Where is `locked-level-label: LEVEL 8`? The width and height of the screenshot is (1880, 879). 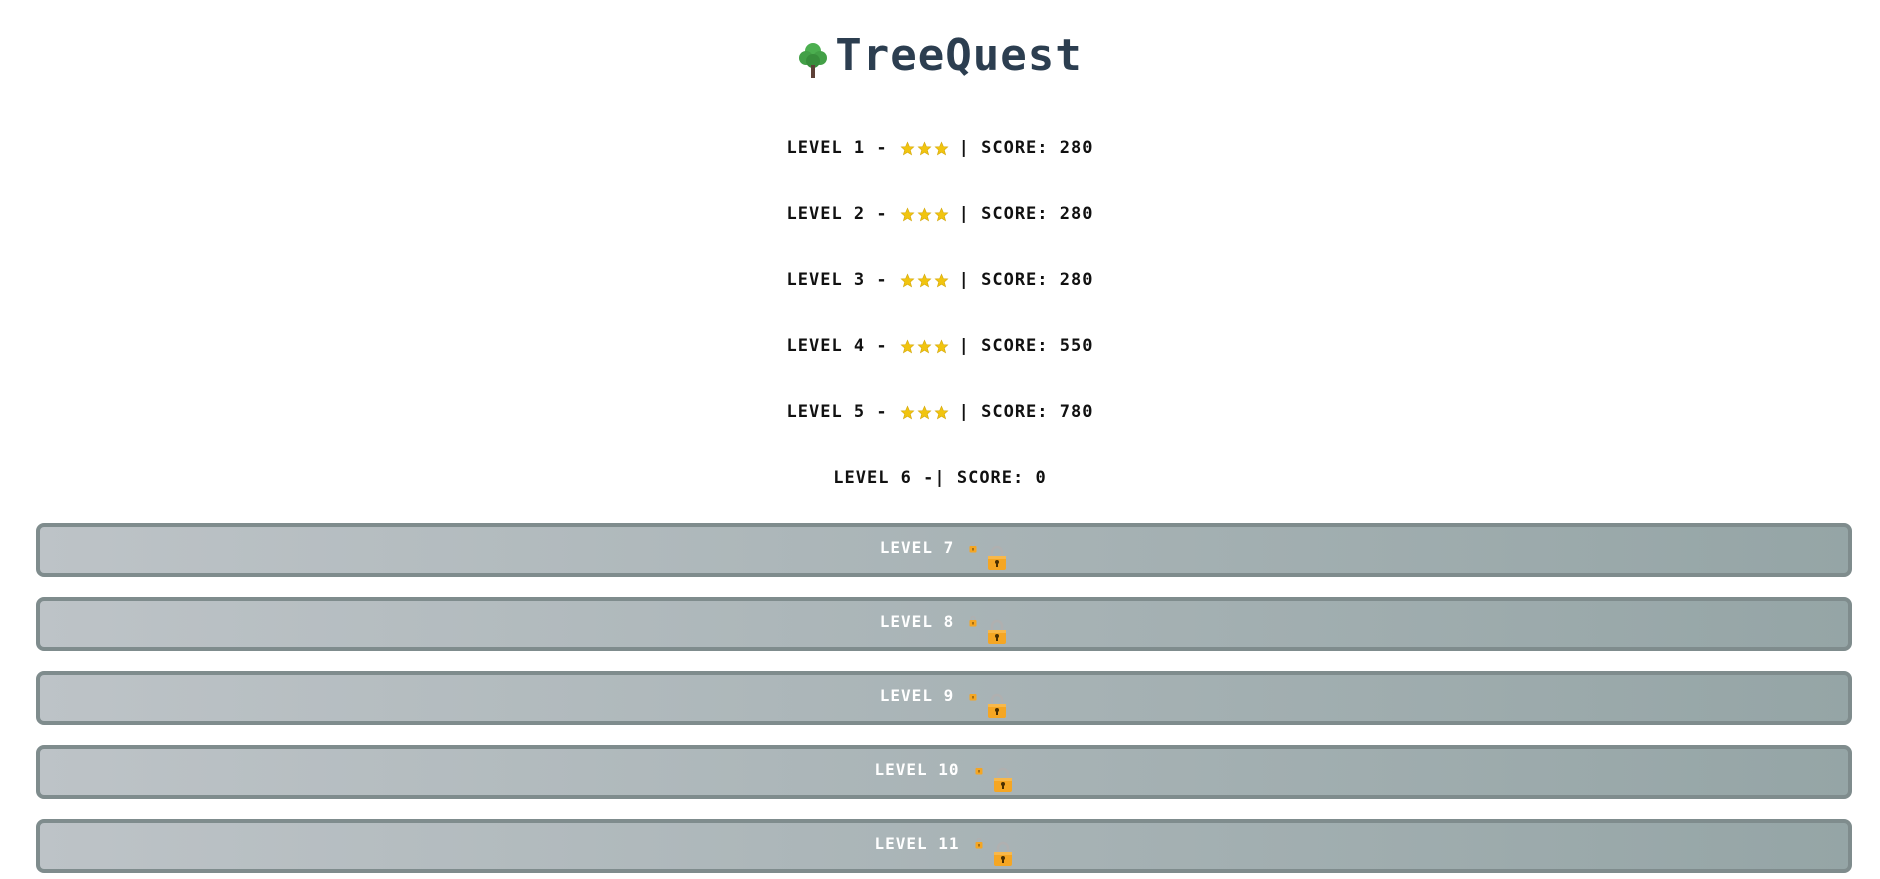 locked-level-label: LEVEL 8 is located at coordinates (917, 621).